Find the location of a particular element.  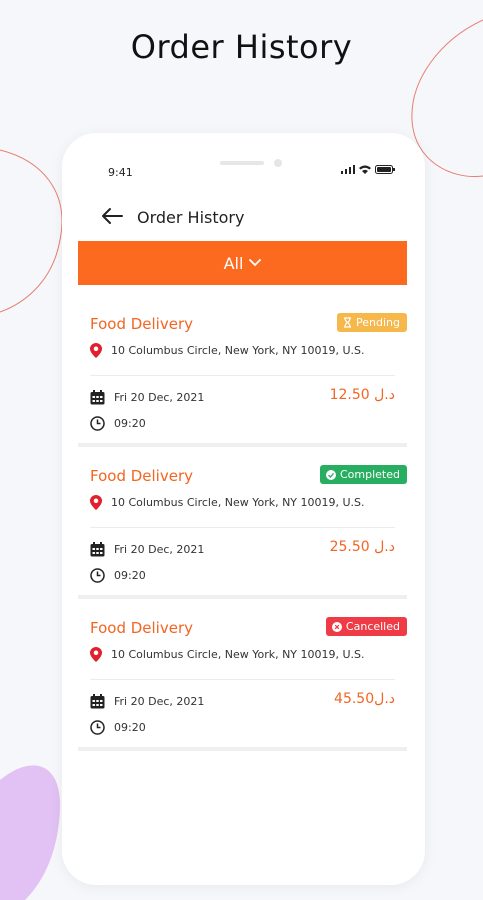

page-headline: Order History is located at coordinates (241, 47).